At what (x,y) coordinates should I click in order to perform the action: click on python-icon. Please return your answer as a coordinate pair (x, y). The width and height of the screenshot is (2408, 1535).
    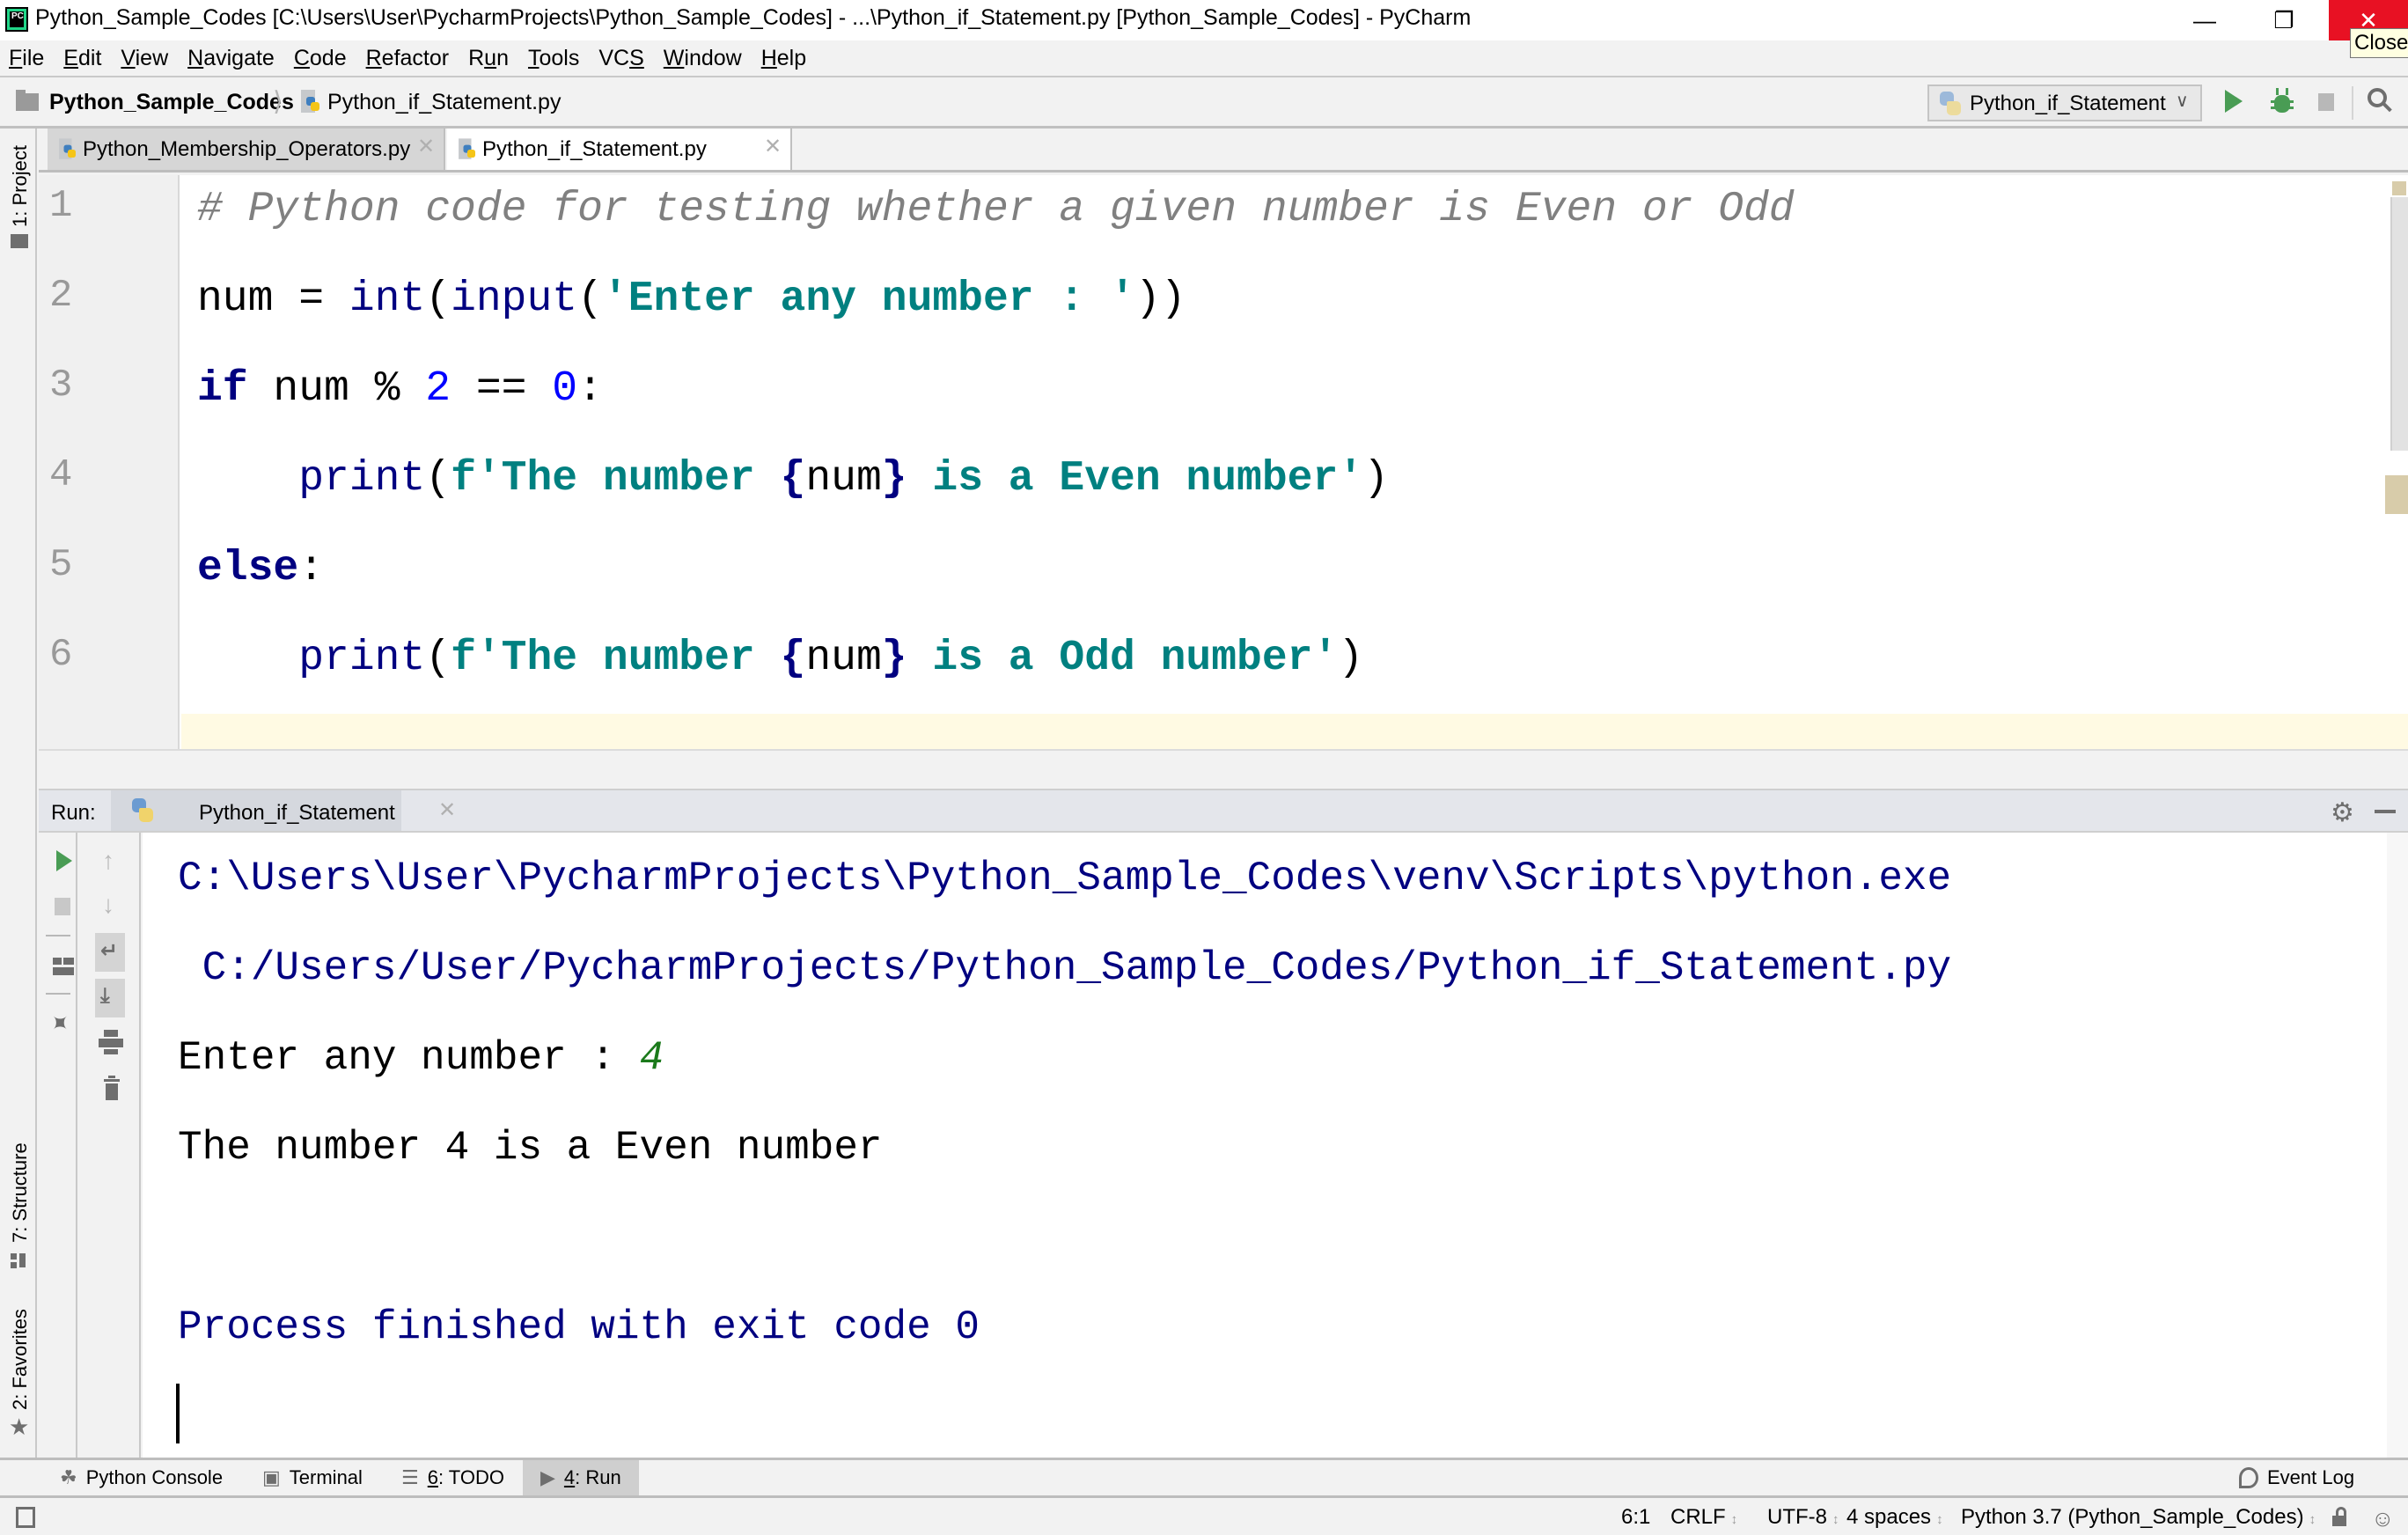
    Looking at the image, I should click on (142, 810).